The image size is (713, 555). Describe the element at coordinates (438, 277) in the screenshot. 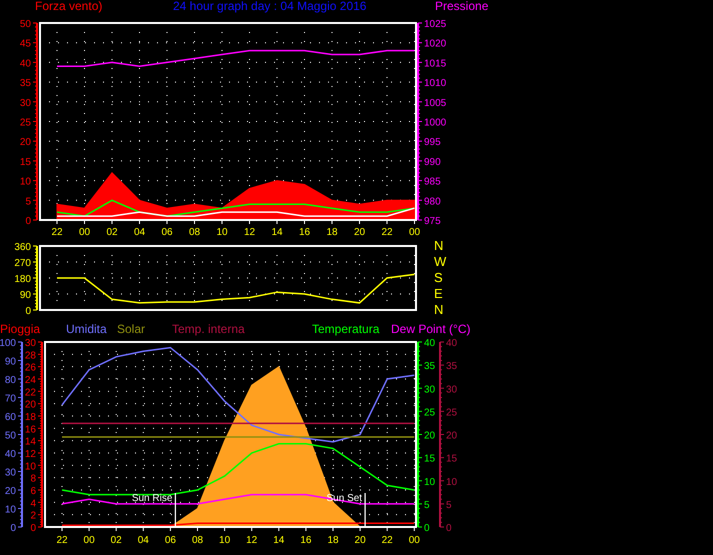

I see `axis-tick-label: S` at that location.